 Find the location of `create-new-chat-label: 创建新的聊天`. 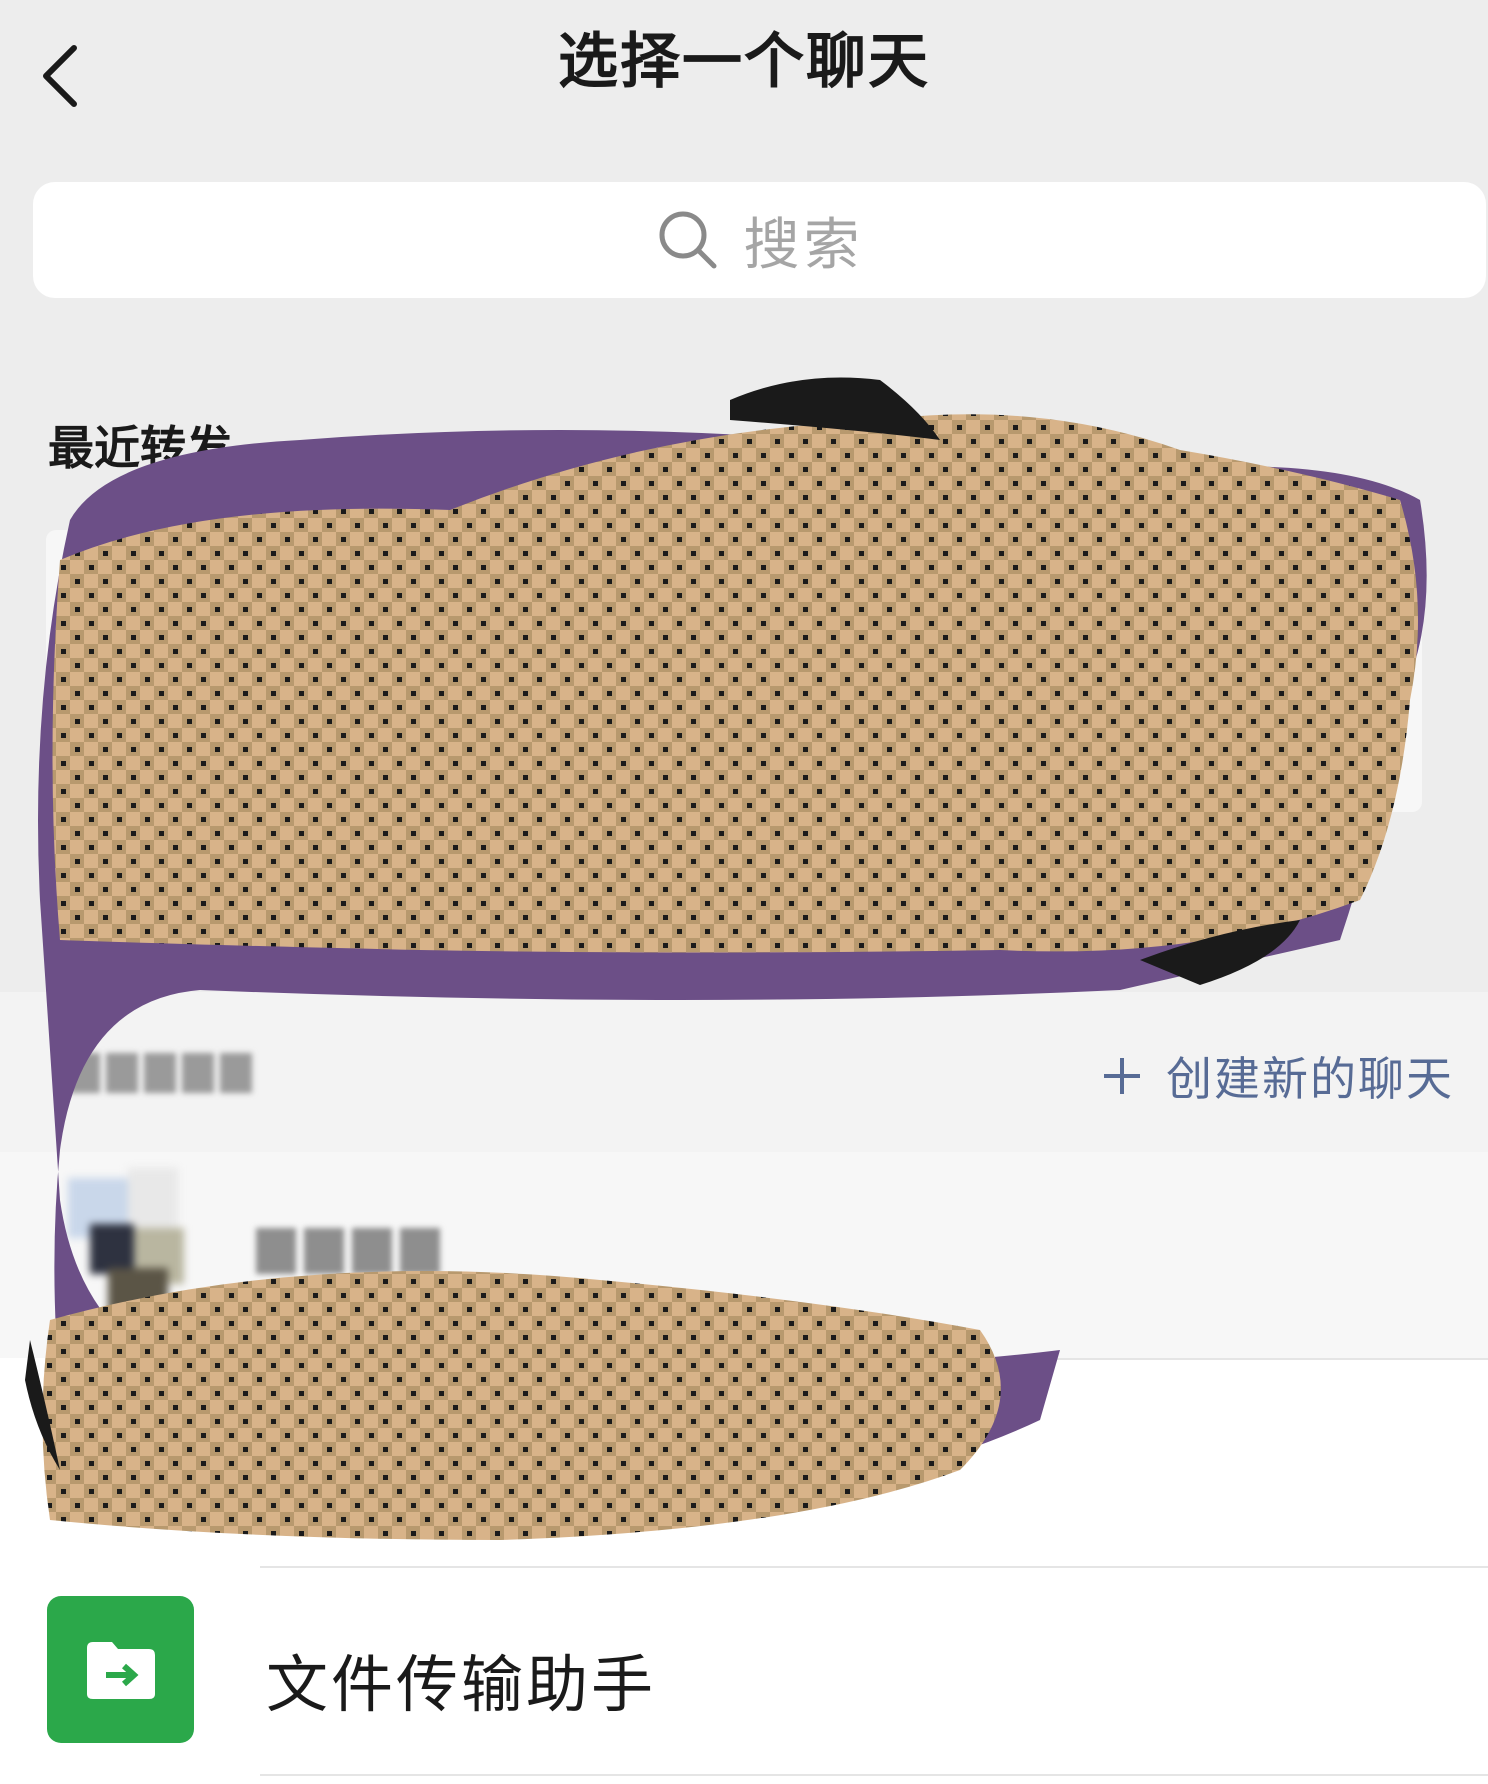

create-new-chat-label: 创建新的聊天 is located at coordinates (1310, 1079).